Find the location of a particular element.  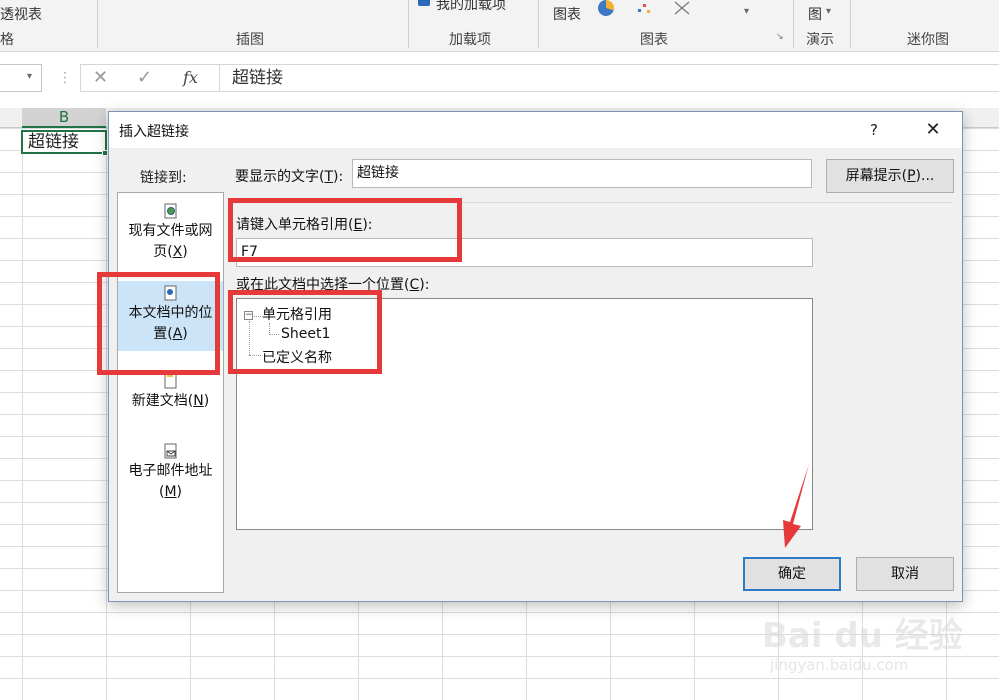

nav-label: 电子邮件地址 is located at coordinates (170, 471).